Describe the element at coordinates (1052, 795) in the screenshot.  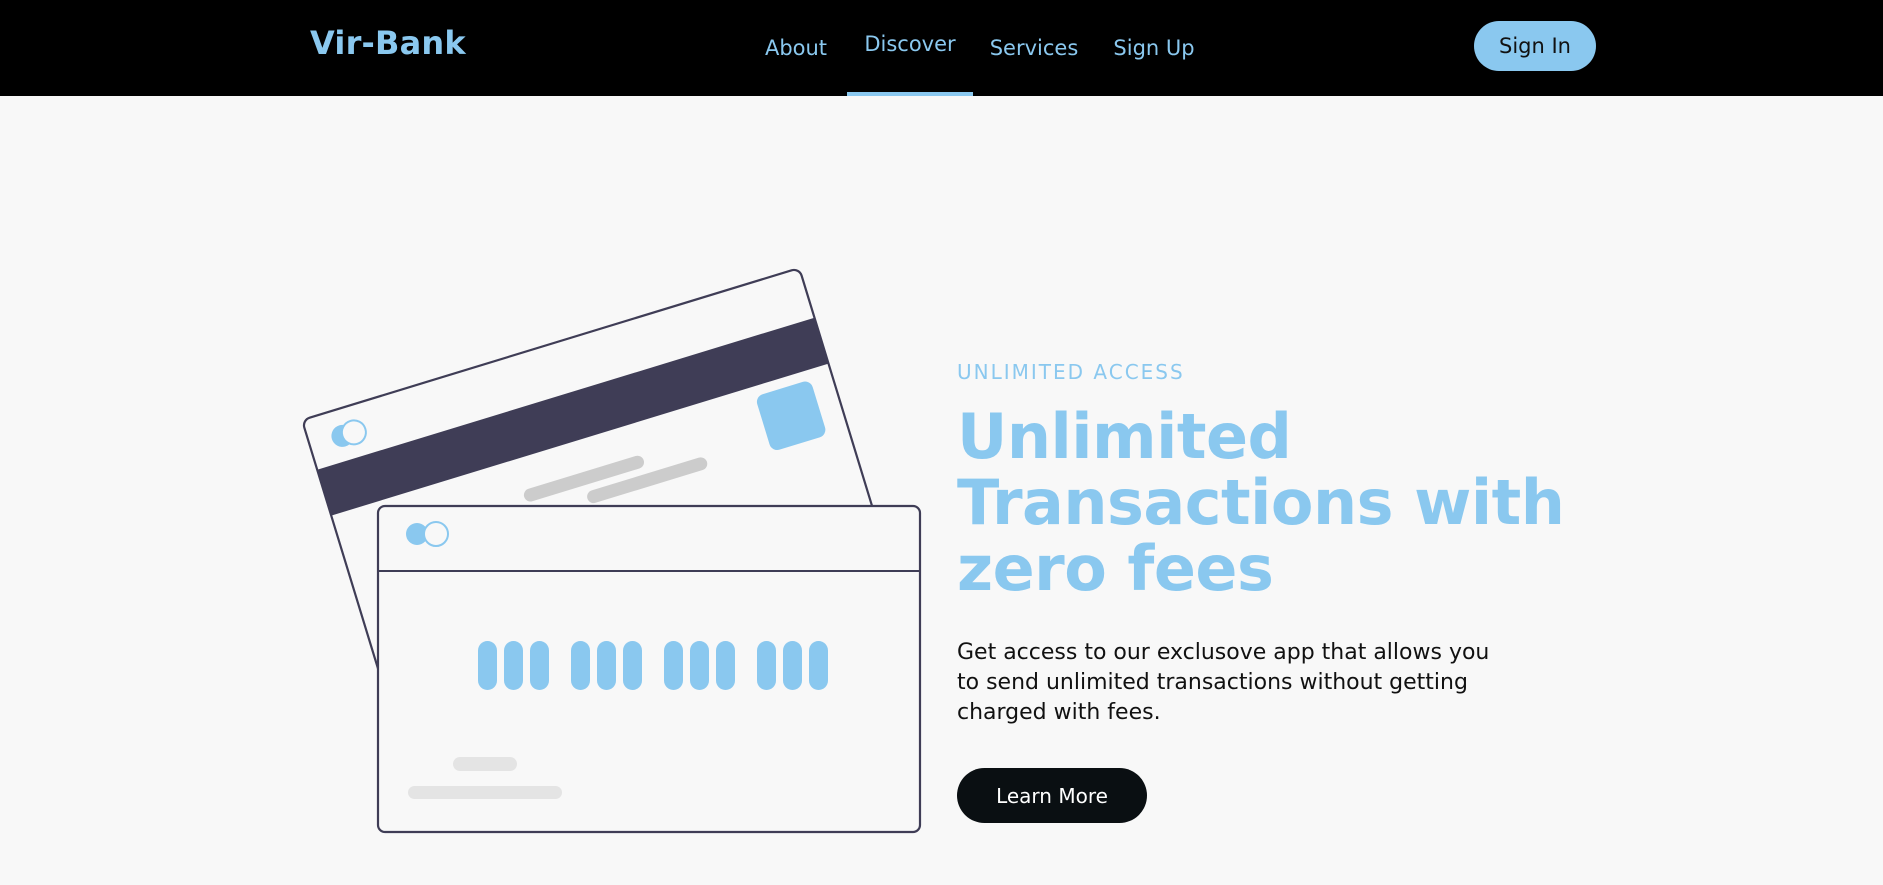
I see `learn-more-button: Learn More` at that location.